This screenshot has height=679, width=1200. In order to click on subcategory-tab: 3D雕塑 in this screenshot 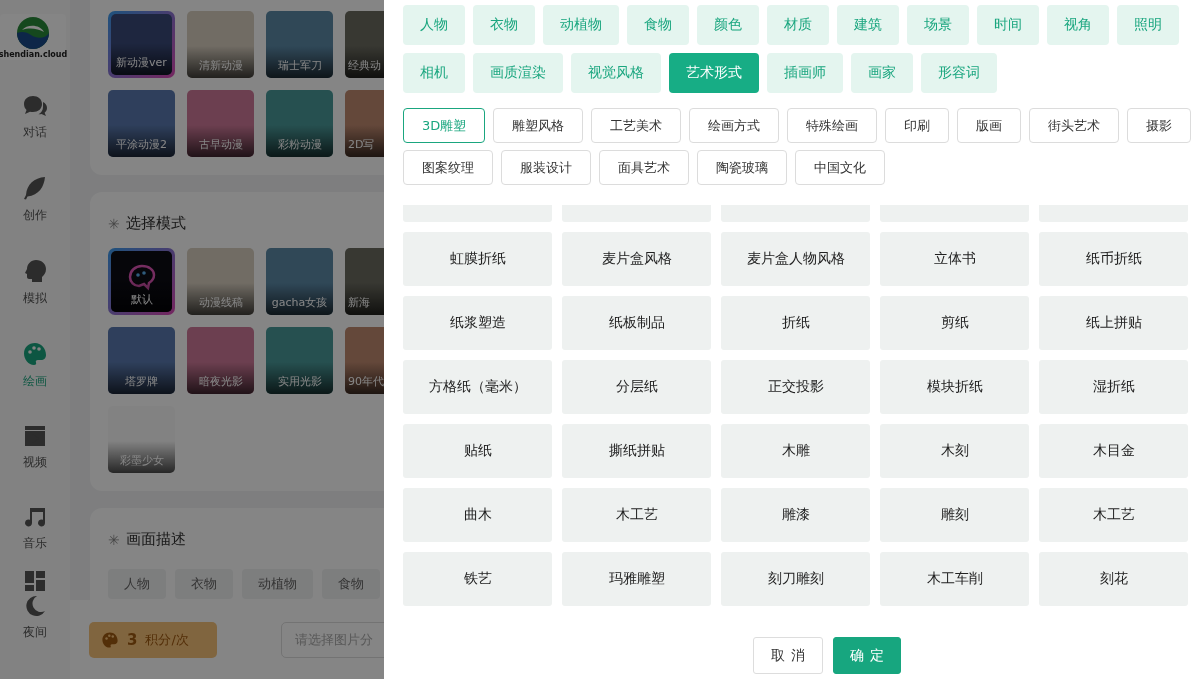, I will do `click(444, 125)`.